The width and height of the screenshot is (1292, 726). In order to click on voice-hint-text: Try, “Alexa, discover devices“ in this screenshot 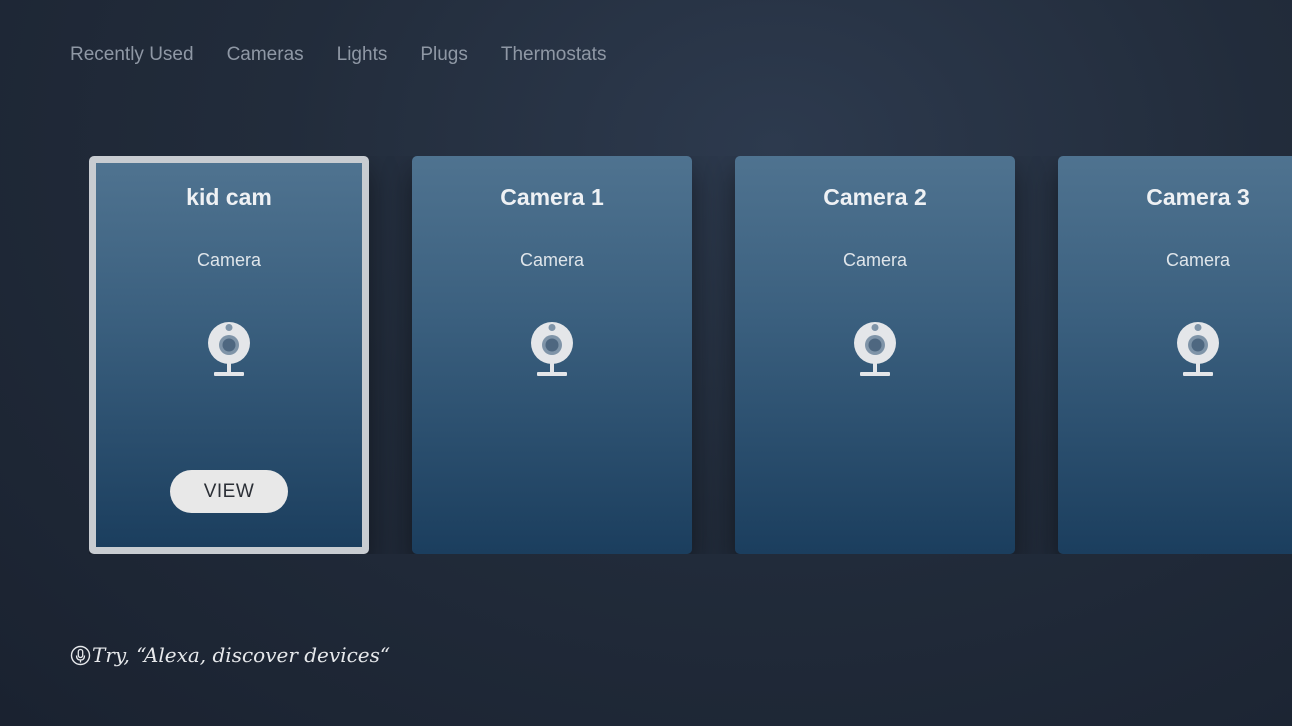, I will do `click(241, 655)`.